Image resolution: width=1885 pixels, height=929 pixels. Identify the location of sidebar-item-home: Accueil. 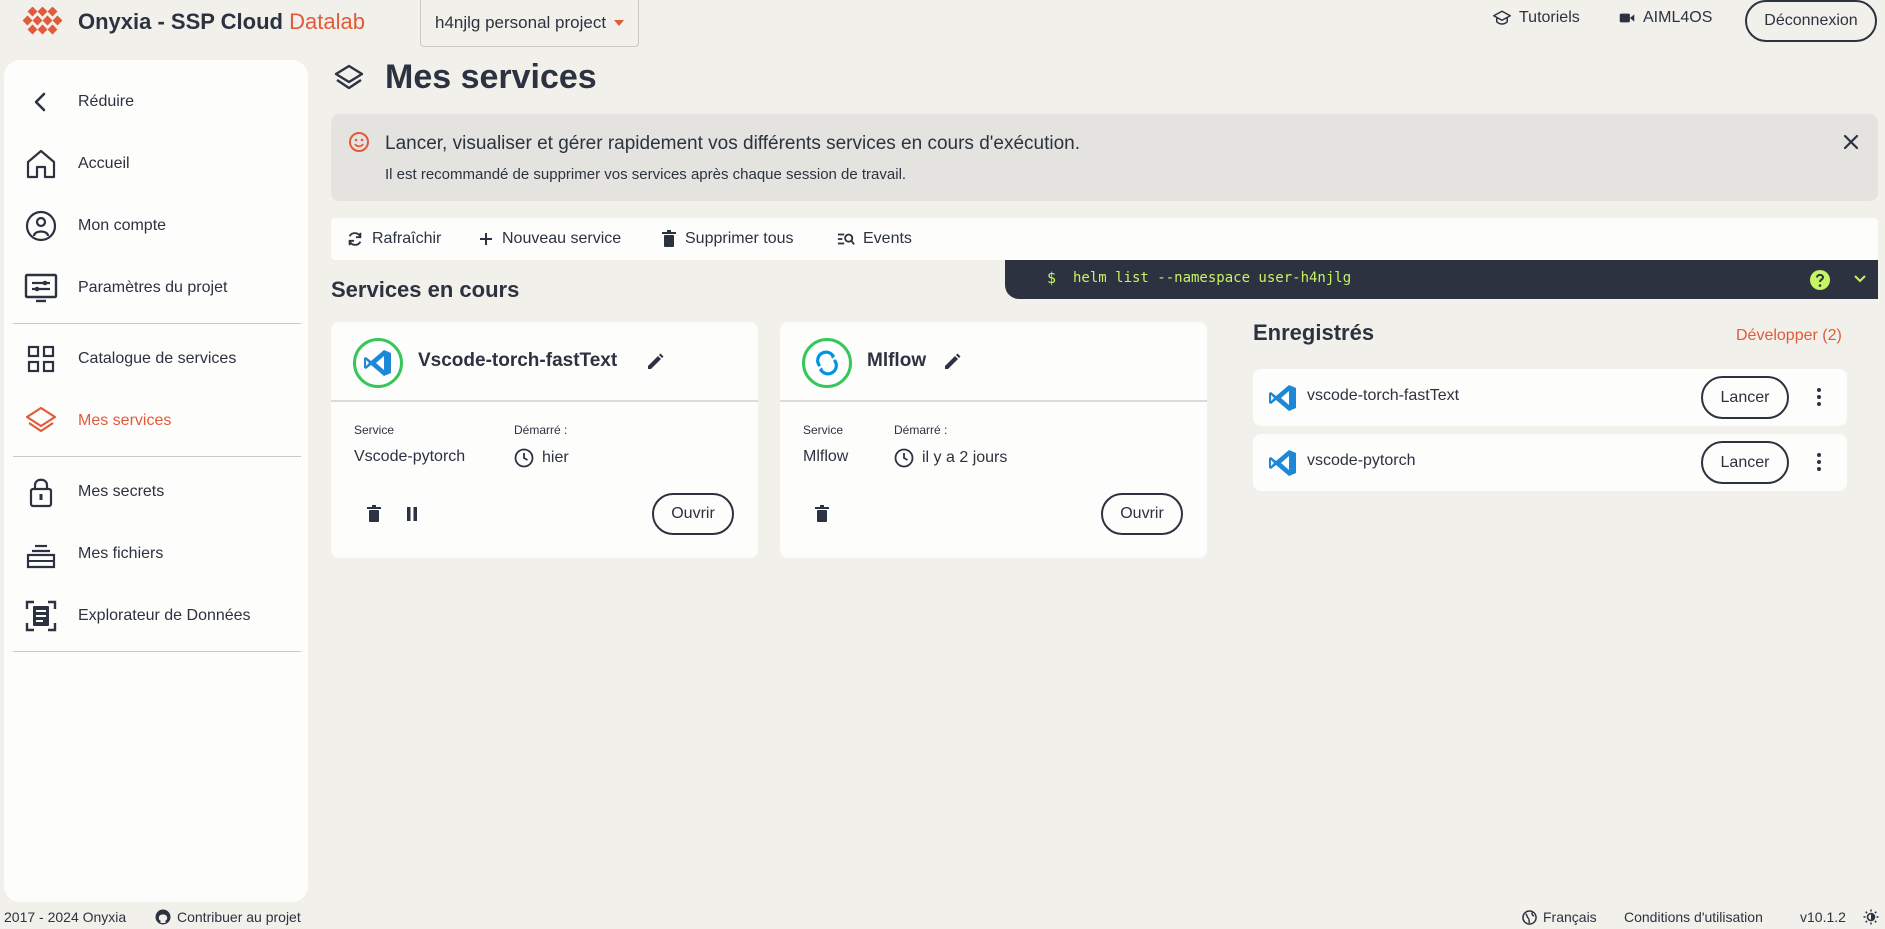
(156, 164).